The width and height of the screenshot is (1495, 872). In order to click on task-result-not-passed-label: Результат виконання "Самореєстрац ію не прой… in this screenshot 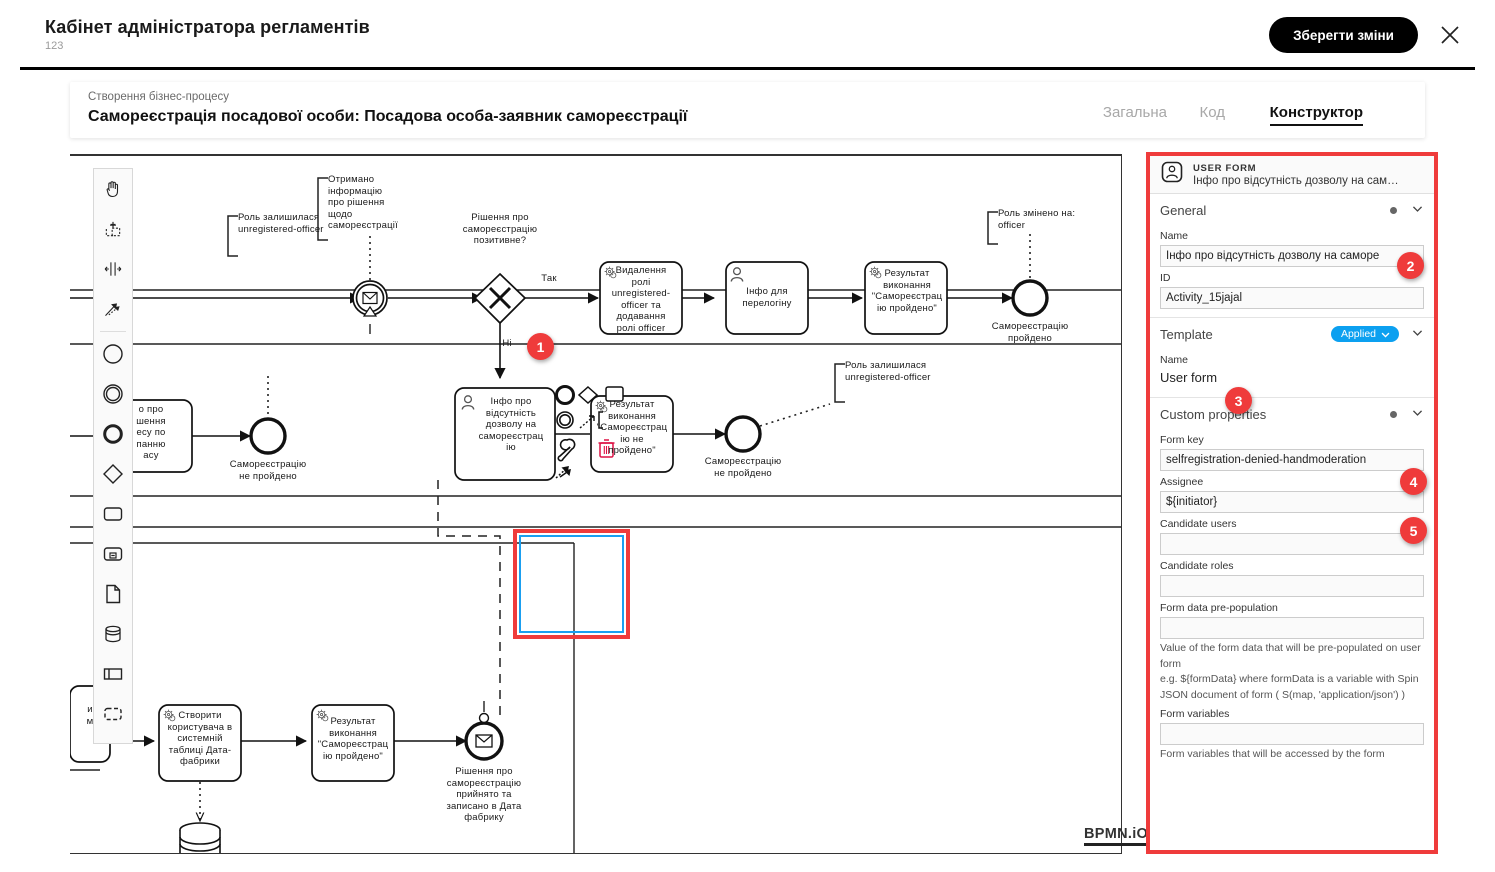, I will do `click(632, 427)`.